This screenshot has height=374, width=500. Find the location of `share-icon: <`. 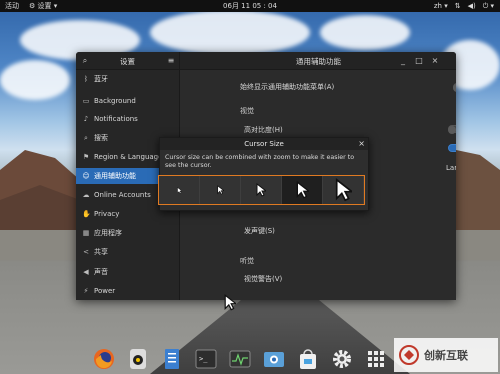

share-icon: < is located at coordinates (86, 252).